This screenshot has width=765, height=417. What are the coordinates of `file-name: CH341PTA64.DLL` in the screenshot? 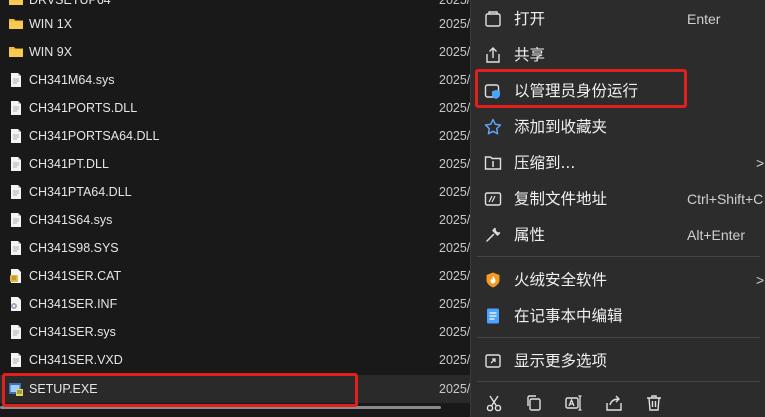 It's located at (80, 192).